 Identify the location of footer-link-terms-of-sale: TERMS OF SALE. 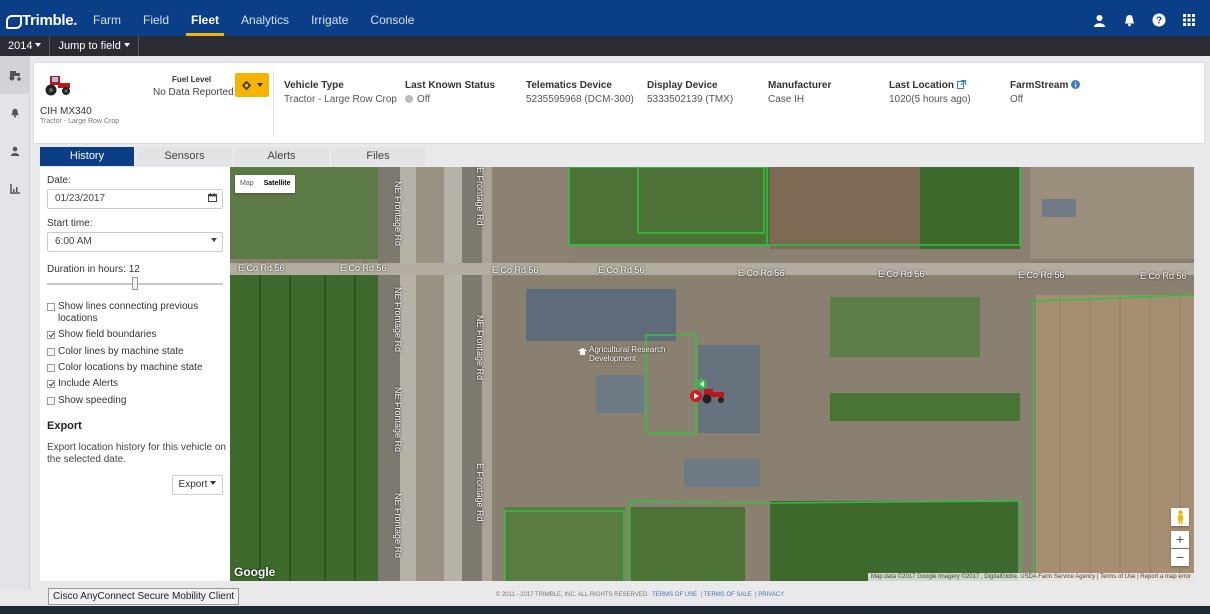
(728, 595).